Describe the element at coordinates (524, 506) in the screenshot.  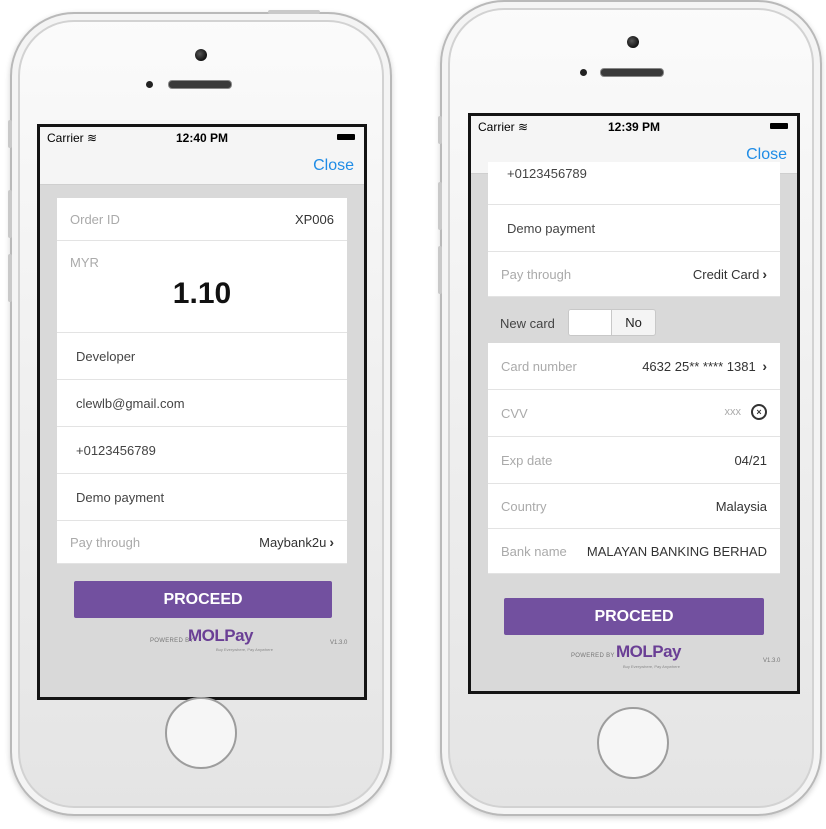
I see `country-label: Country` at that location.